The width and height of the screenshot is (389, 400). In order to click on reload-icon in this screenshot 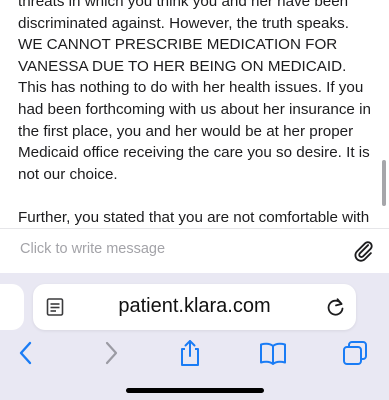, I will do `click(336, 307)`.